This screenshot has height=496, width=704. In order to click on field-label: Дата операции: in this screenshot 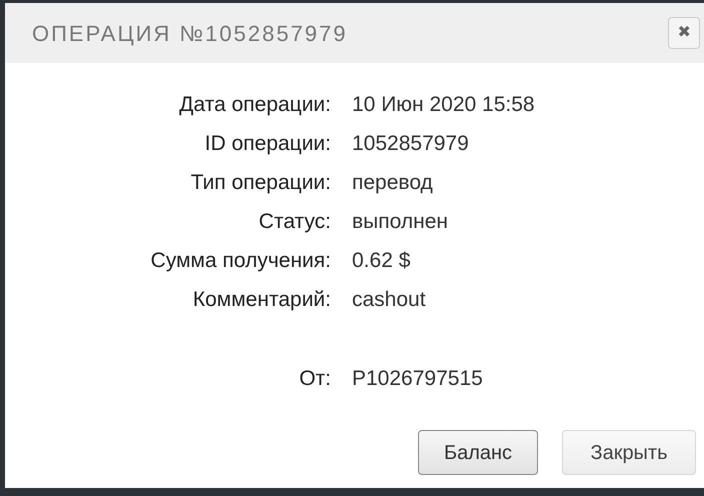, I will do `click(254, 105)`.